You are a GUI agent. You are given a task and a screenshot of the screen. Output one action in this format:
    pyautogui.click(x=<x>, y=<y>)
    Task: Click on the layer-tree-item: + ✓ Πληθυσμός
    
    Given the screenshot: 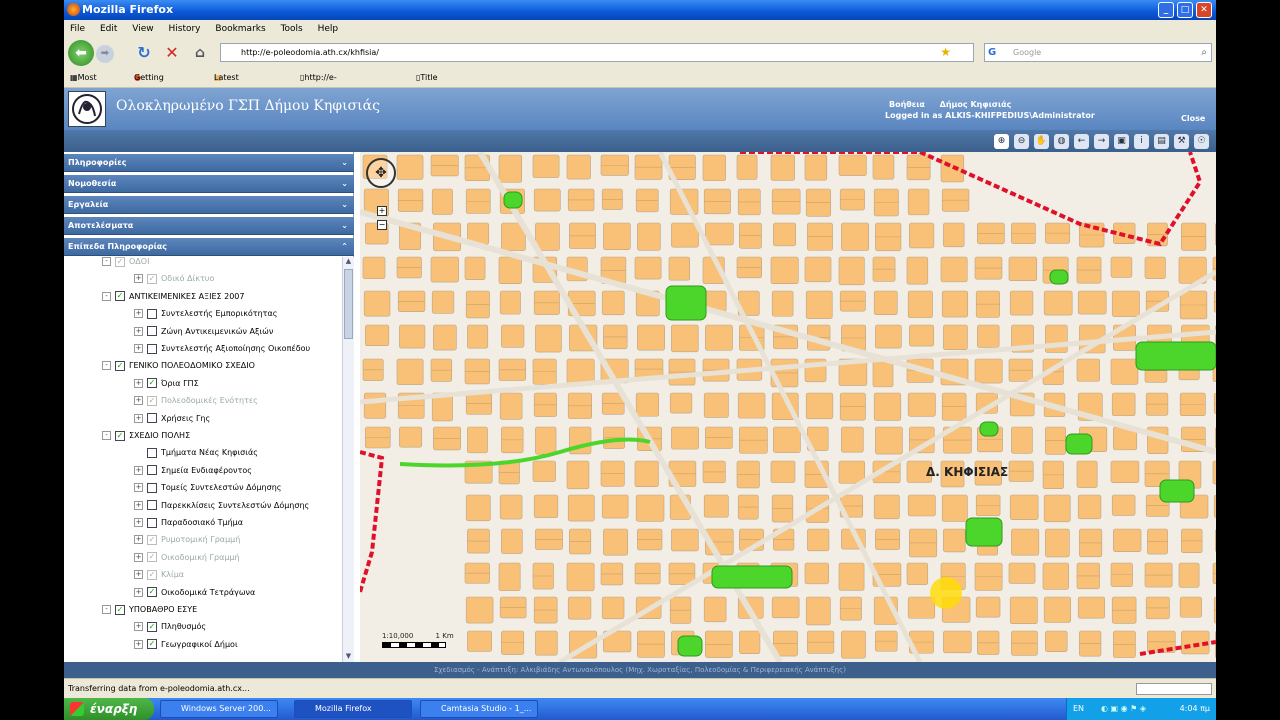 What is the action you would take?
    pyautogui.click(x=170, y=627)
    